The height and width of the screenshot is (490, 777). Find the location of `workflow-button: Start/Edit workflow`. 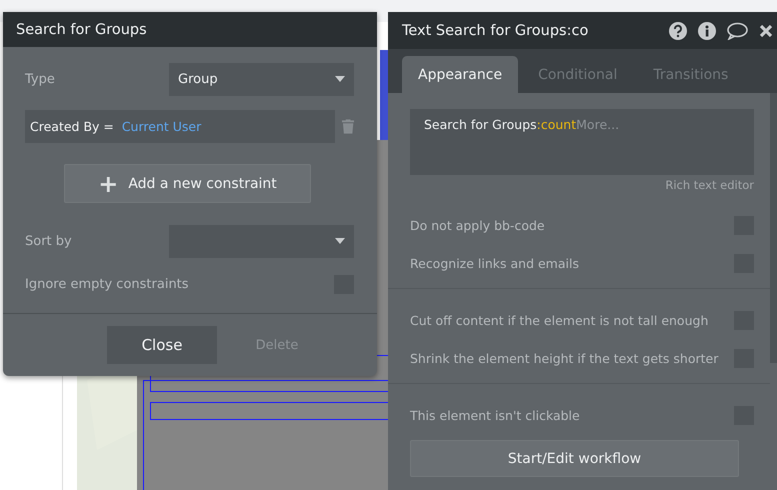

workflow-button: Start/Edit workflow is located at coordinates (574, 458).